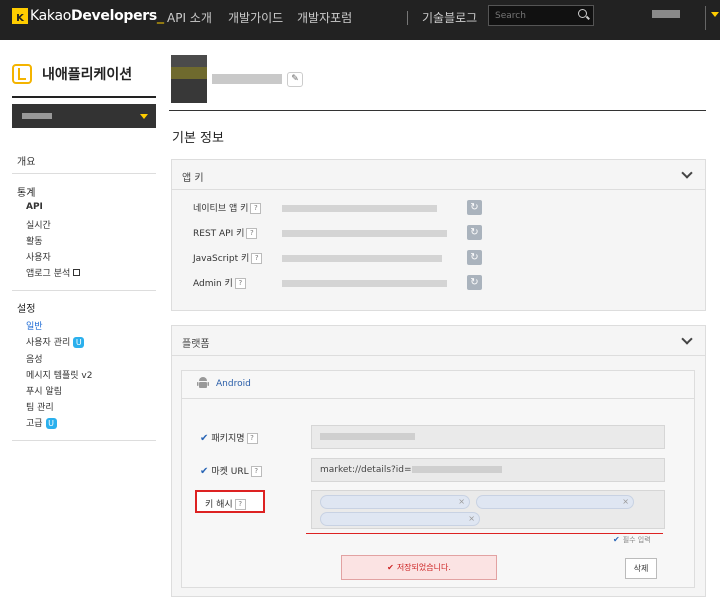 The height and width of the screenshot is (597, 720). I want to click on saved-toast: ✔ 저장되었습니다., so click(419, 567).